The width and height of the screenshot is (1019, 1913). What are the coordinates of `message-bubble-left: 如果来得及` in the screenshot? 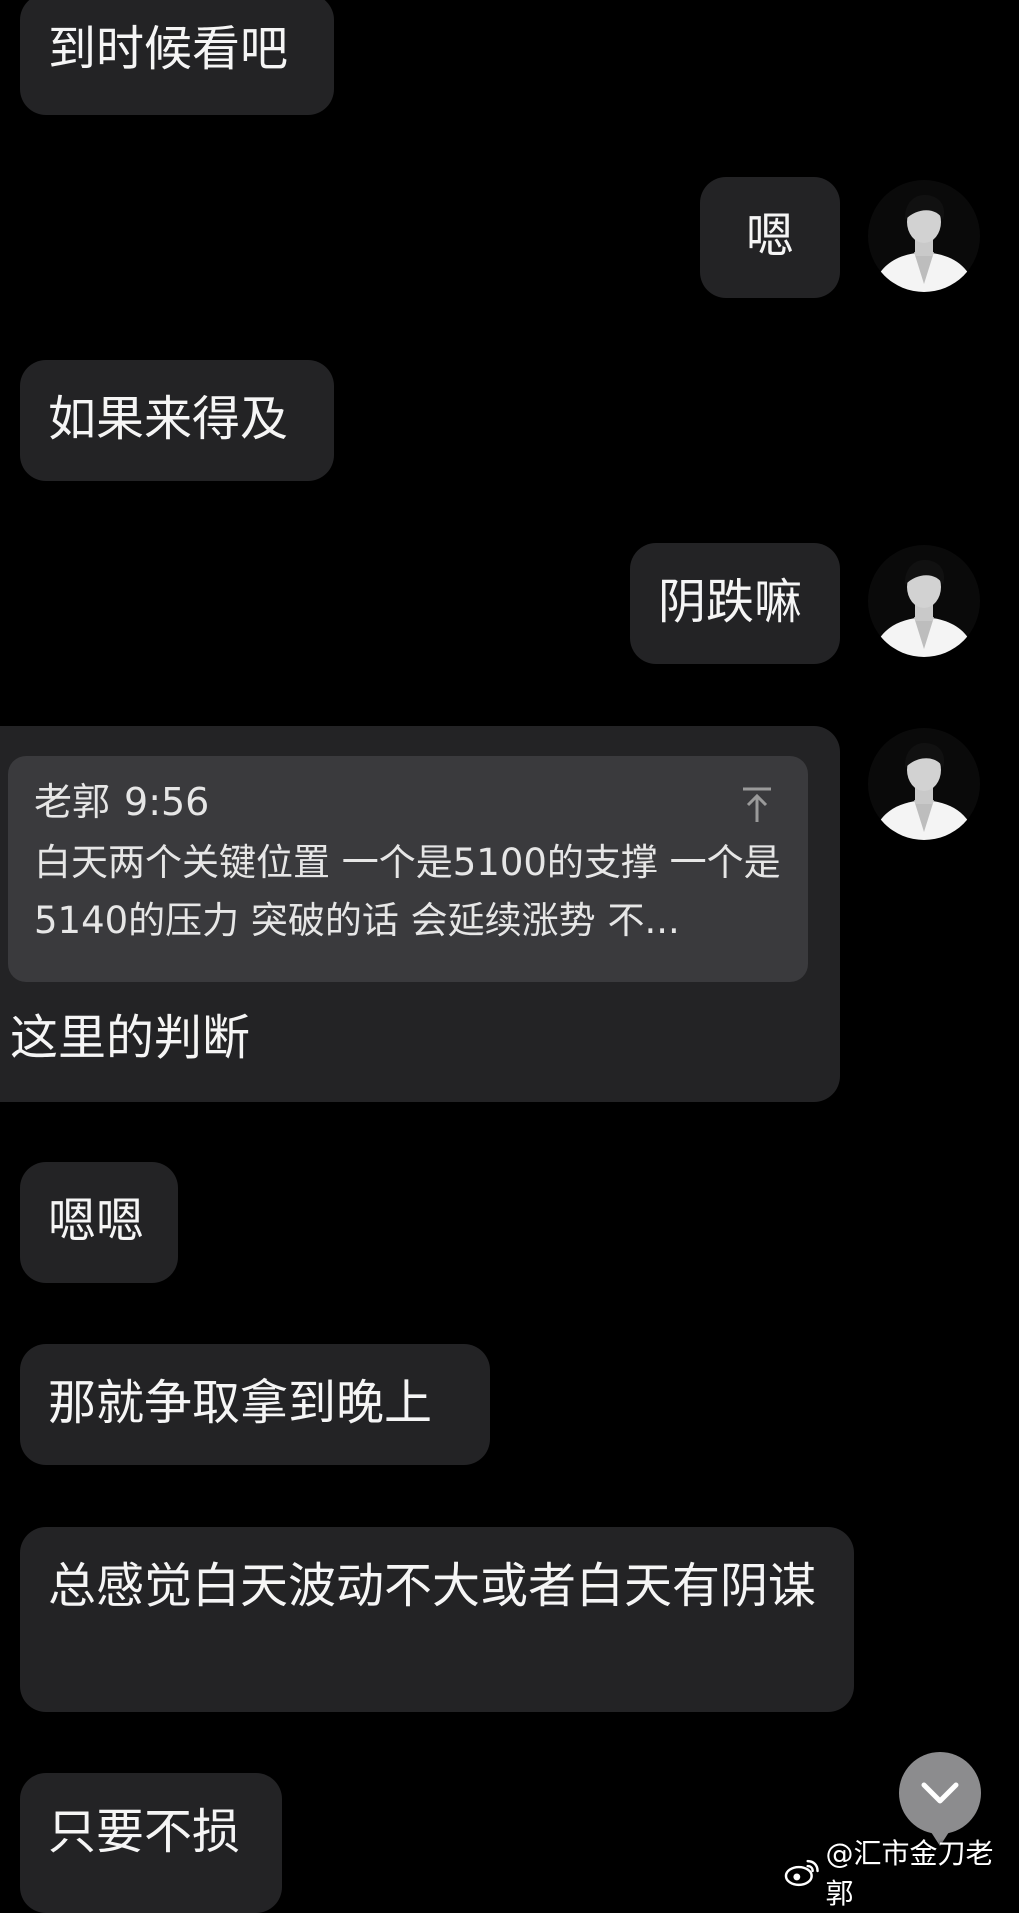 It's located at (177, 420).